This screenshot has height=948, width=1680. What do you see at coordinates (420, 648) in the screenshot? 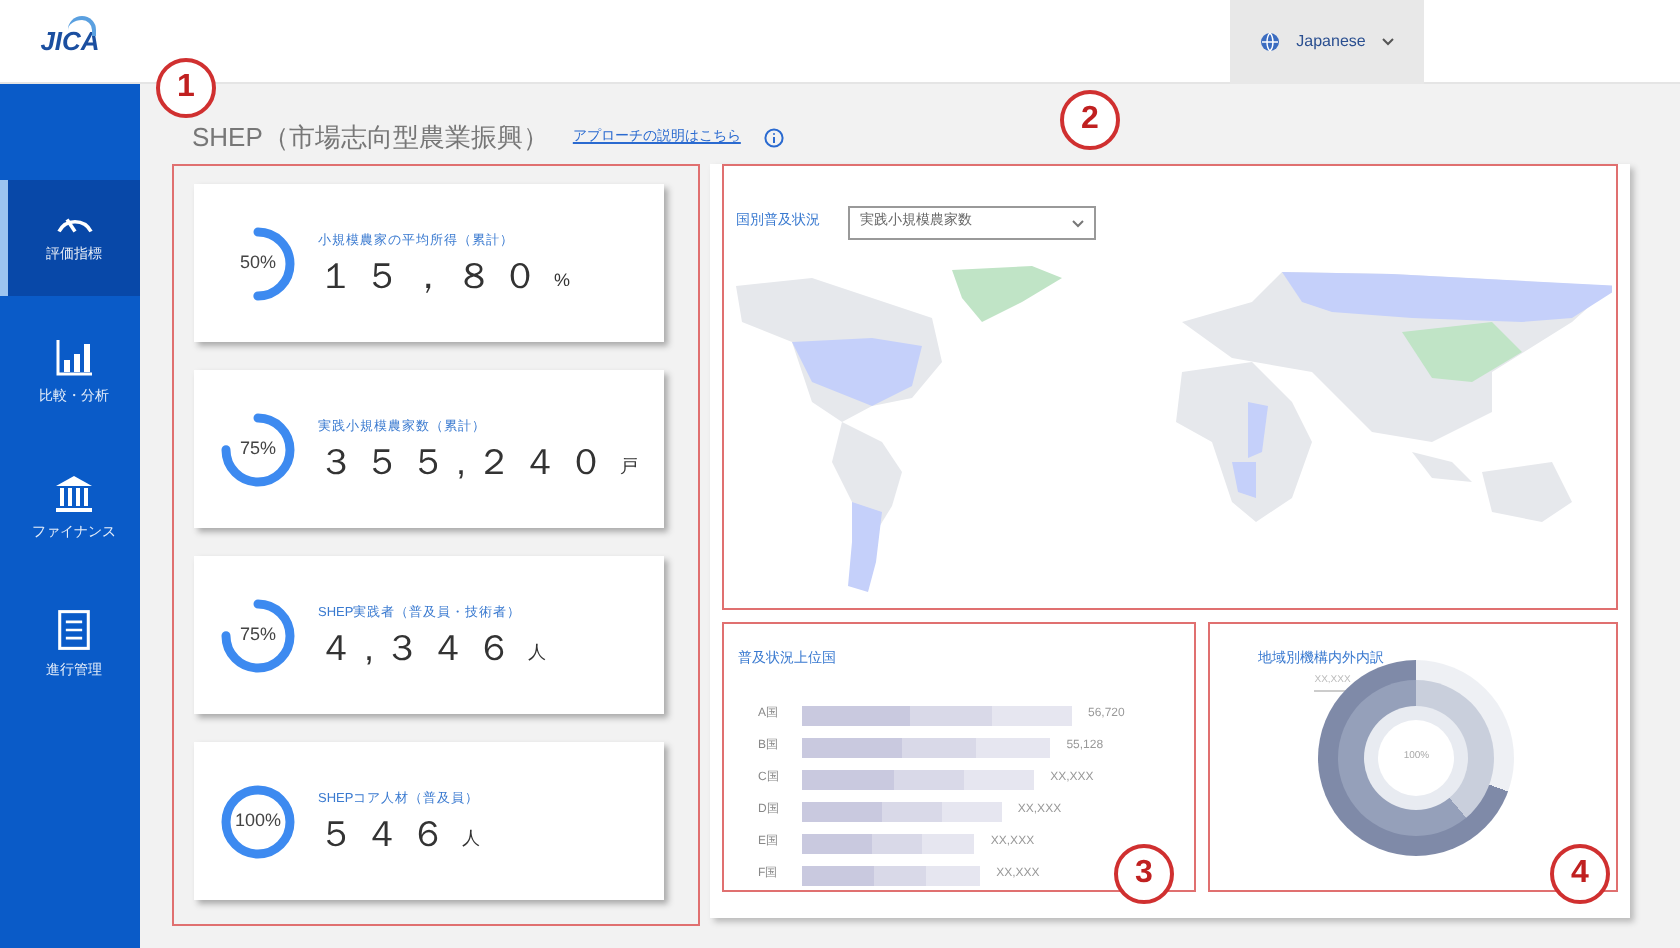
I see `kpi-value: ４,３４６` at bounding box center [420, 648].